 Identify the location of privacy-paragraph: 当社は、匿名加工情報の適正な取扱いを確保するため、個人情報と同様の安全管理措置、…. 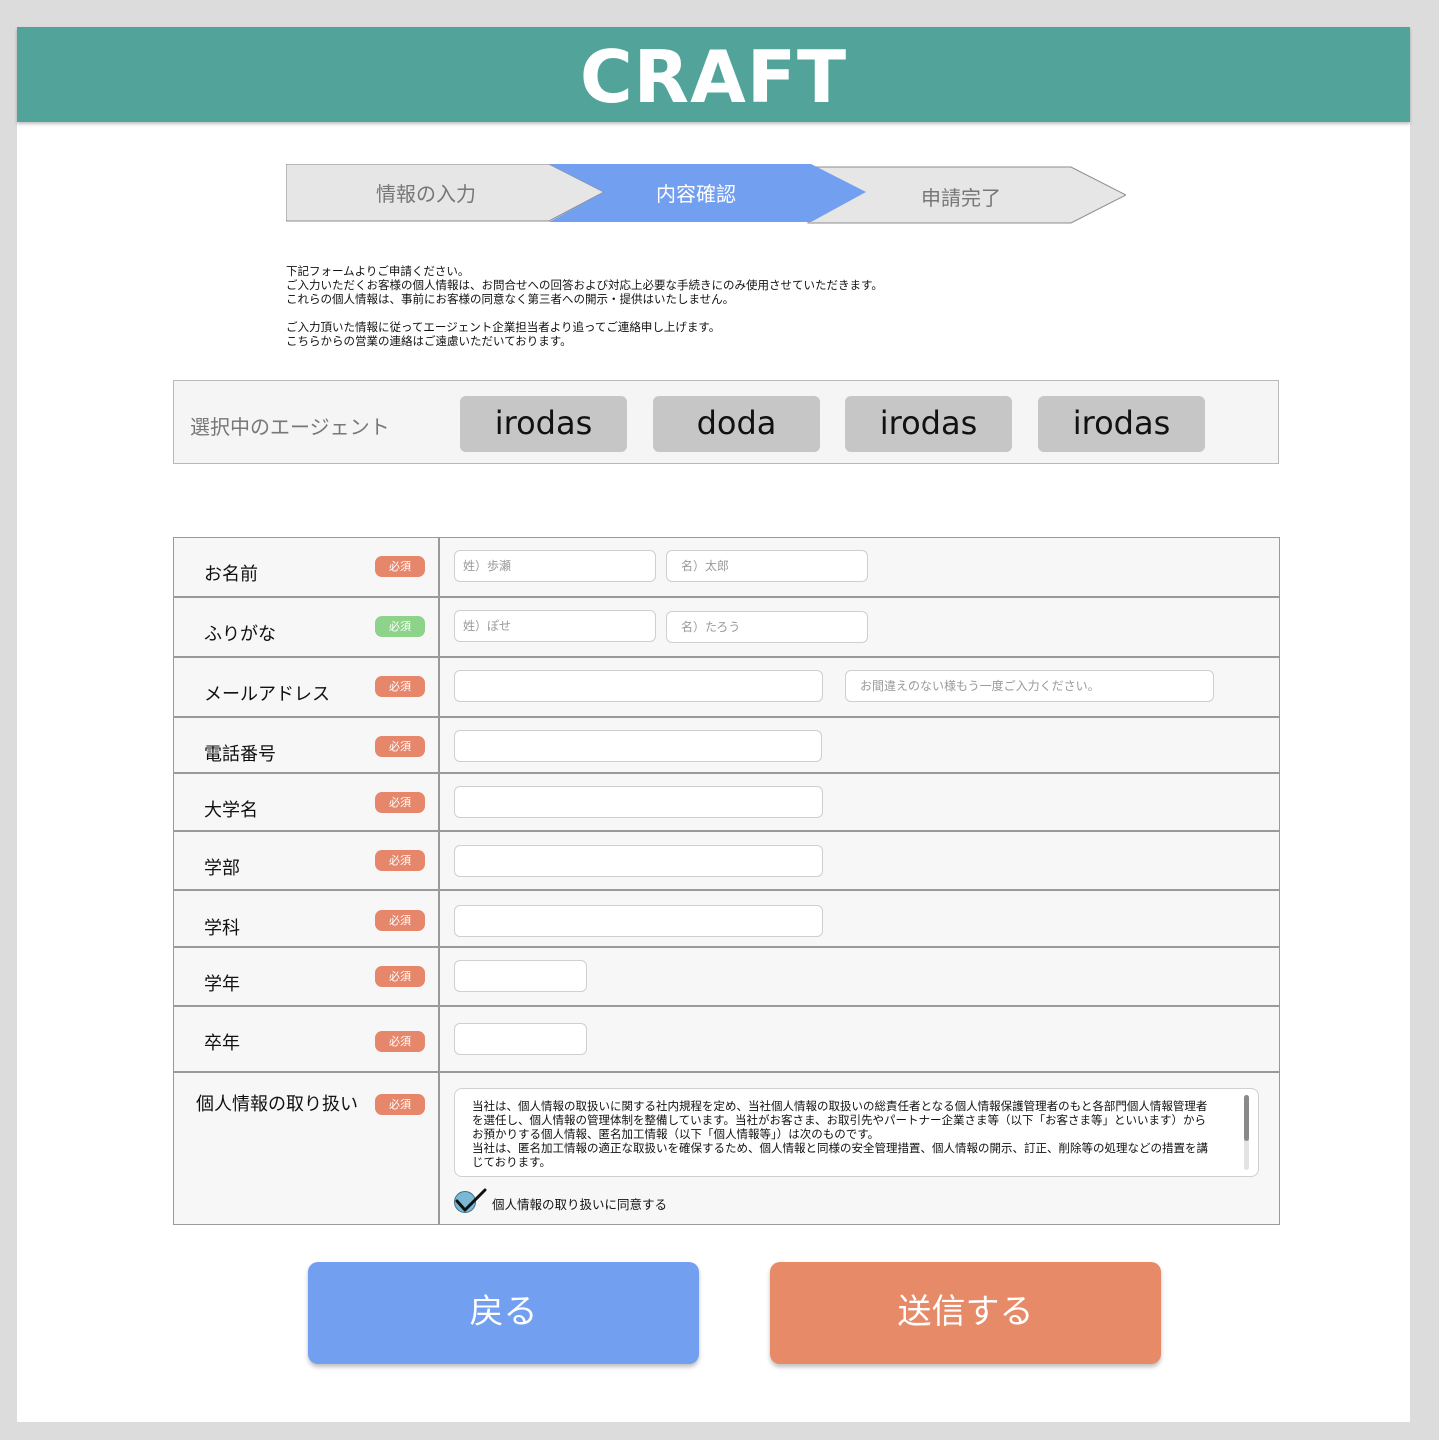
(840, 1155).